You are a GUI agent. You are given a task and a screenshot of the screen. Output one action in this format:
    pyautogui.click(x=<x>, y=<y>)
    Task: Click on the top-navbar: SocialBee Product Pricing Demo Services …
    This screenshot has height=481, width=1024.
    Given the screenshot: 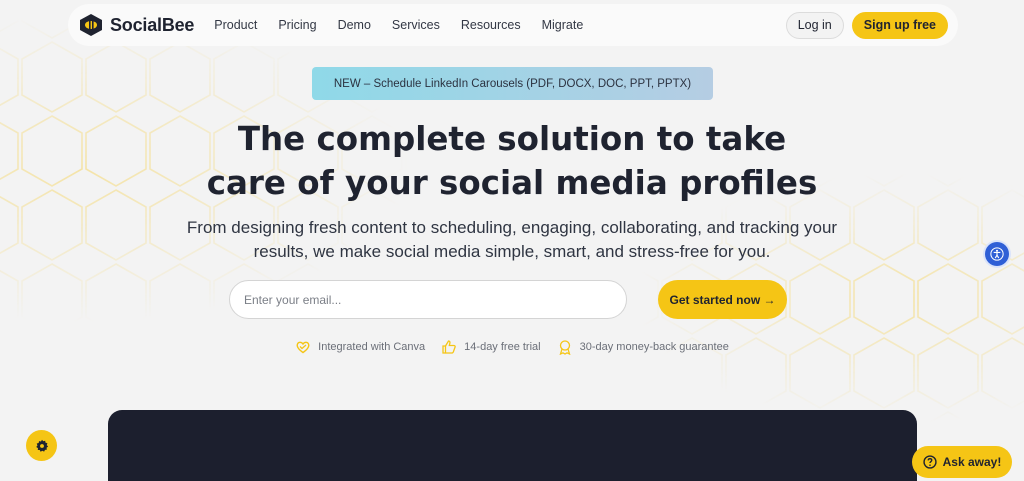 What is the action you would take?
    pyautogui.click(x=513, y=25)
    